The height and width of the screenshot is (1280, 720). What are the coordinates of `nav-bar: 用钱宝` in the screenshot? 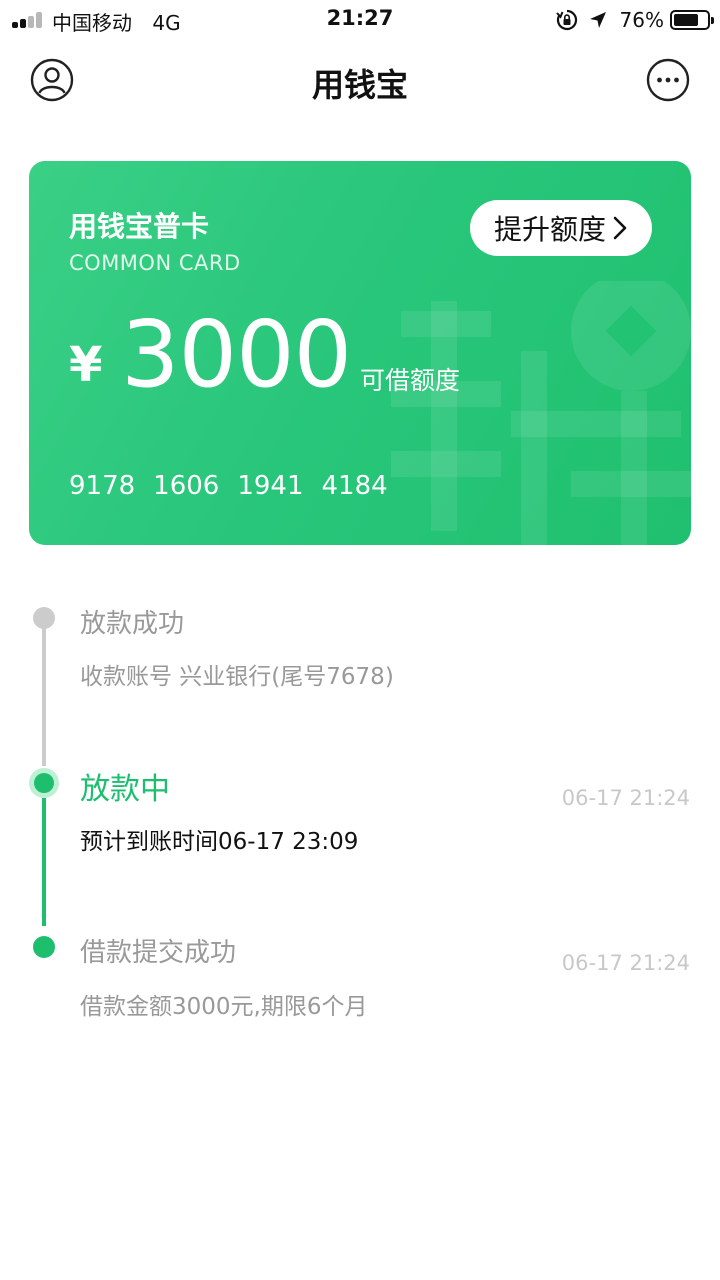 It's located at (360, 82).